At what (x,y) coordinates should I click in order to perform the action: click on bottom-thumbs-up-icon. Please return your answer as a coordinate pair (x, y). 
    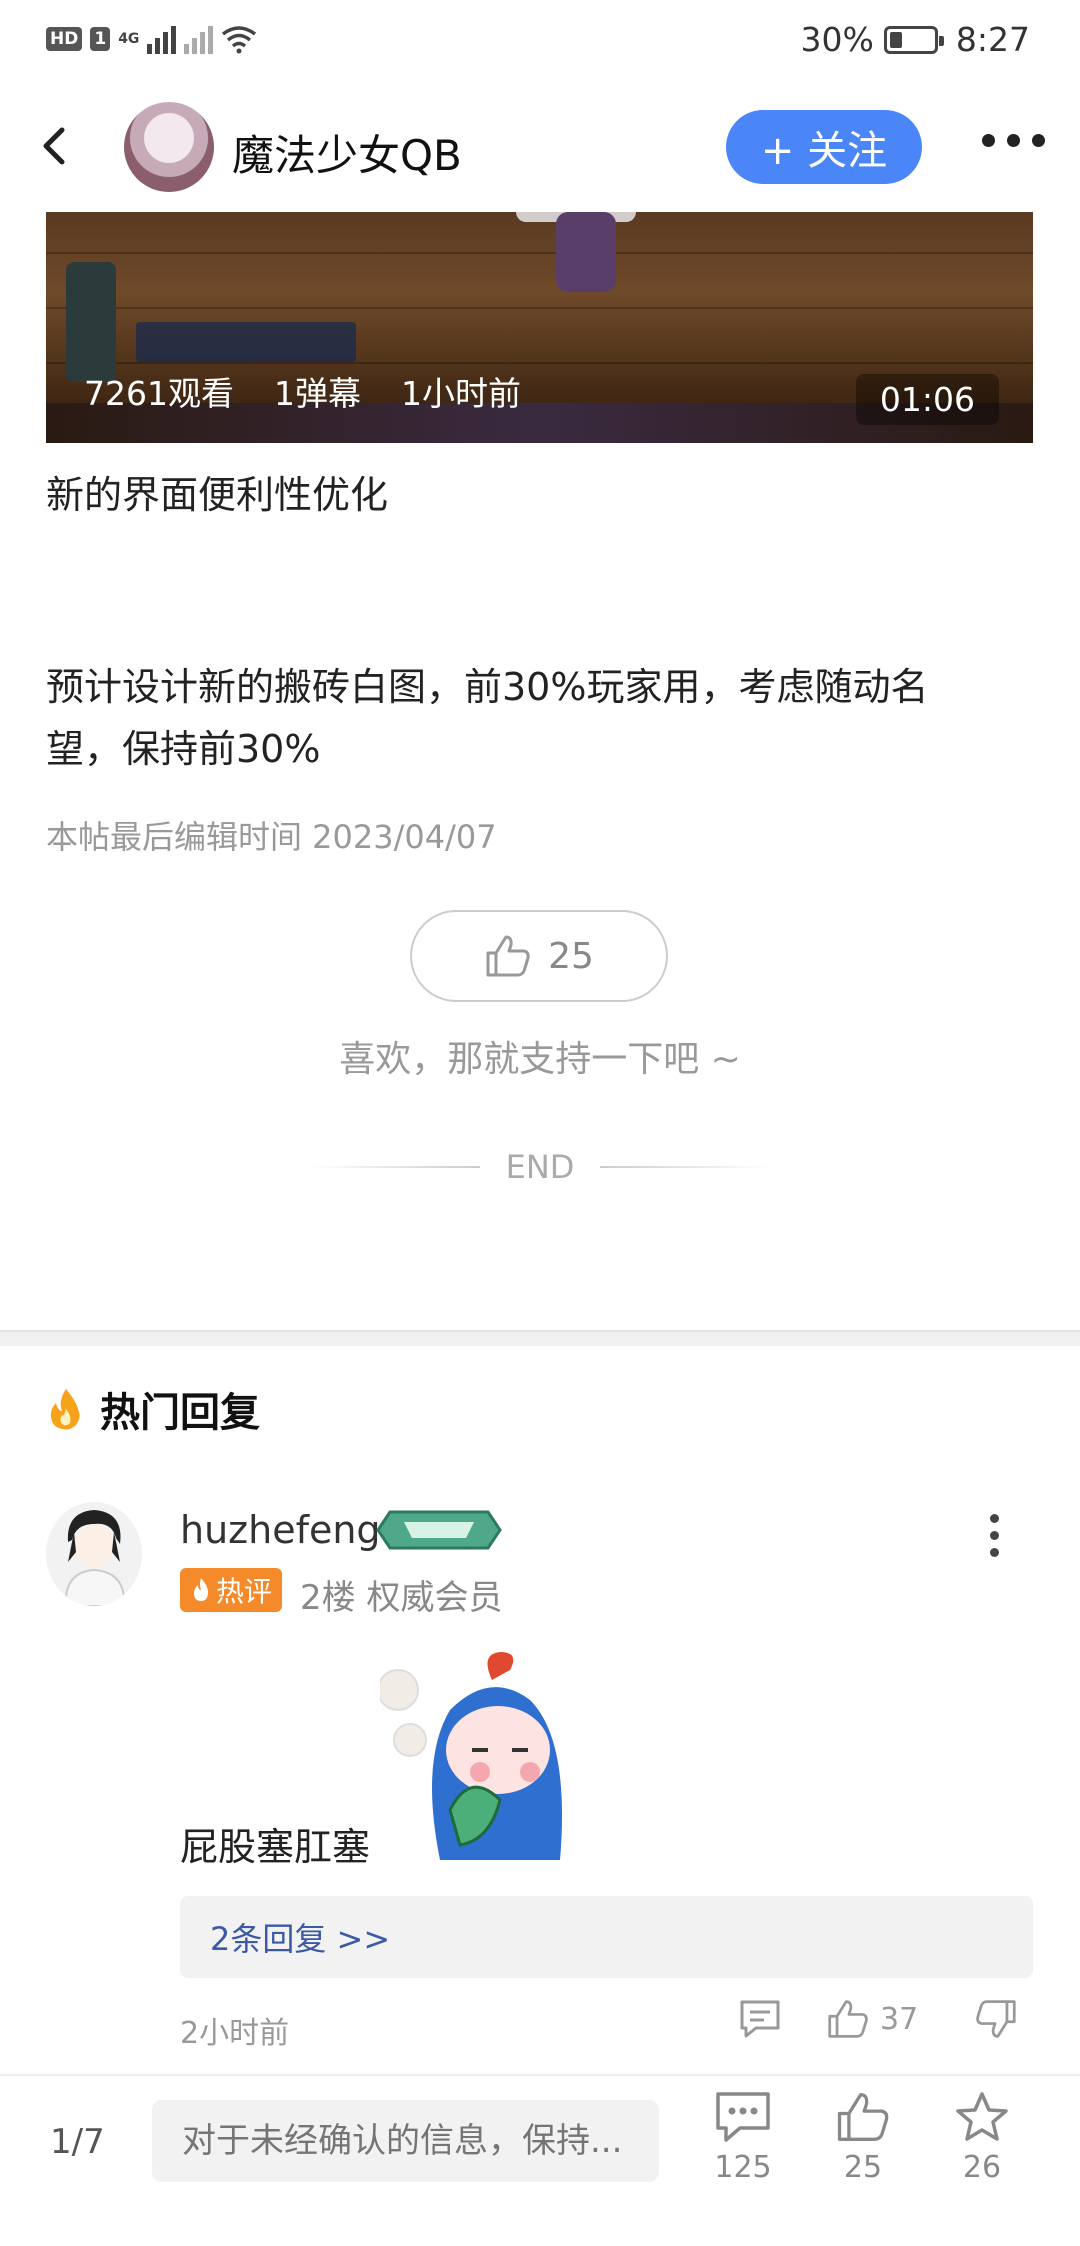
    Looking at the image, I should click on (863, 2117).